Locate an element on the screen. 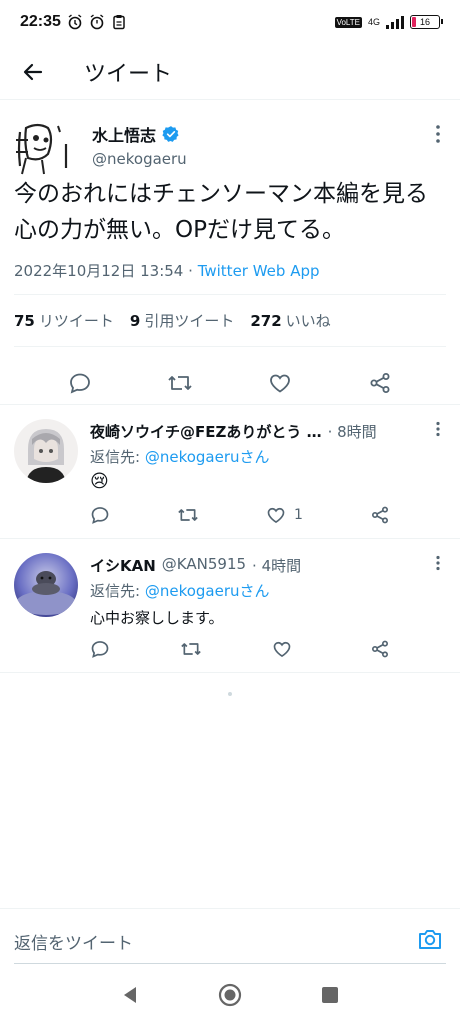 Image resolution: width=460 pixels, height=1024 pixels. circle-home-icon is located at coordinates (230, 995).